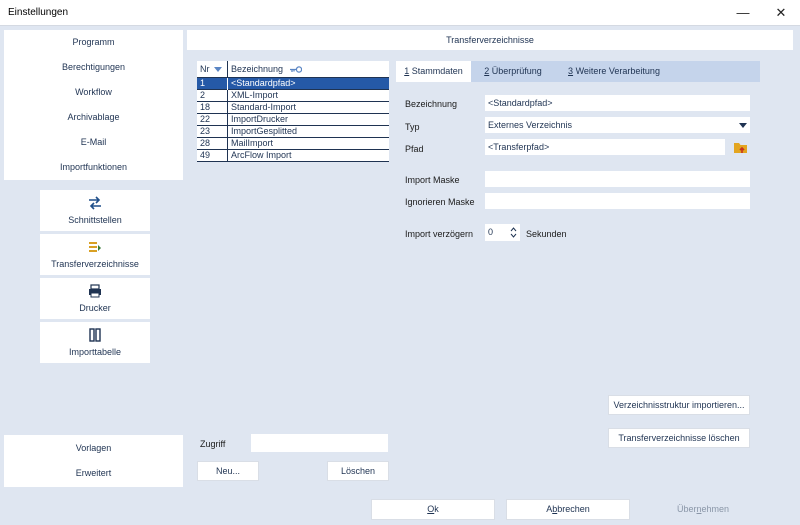 This screenshot has width=800, height=525. I want to click on list-item: 49 ArcFlow Import, so click(293, 156).